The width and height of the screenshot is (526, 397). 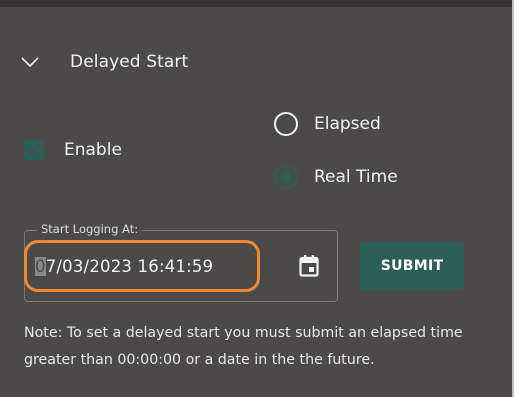 I want to click on enable-checkbox, so click(x=34, y=150).